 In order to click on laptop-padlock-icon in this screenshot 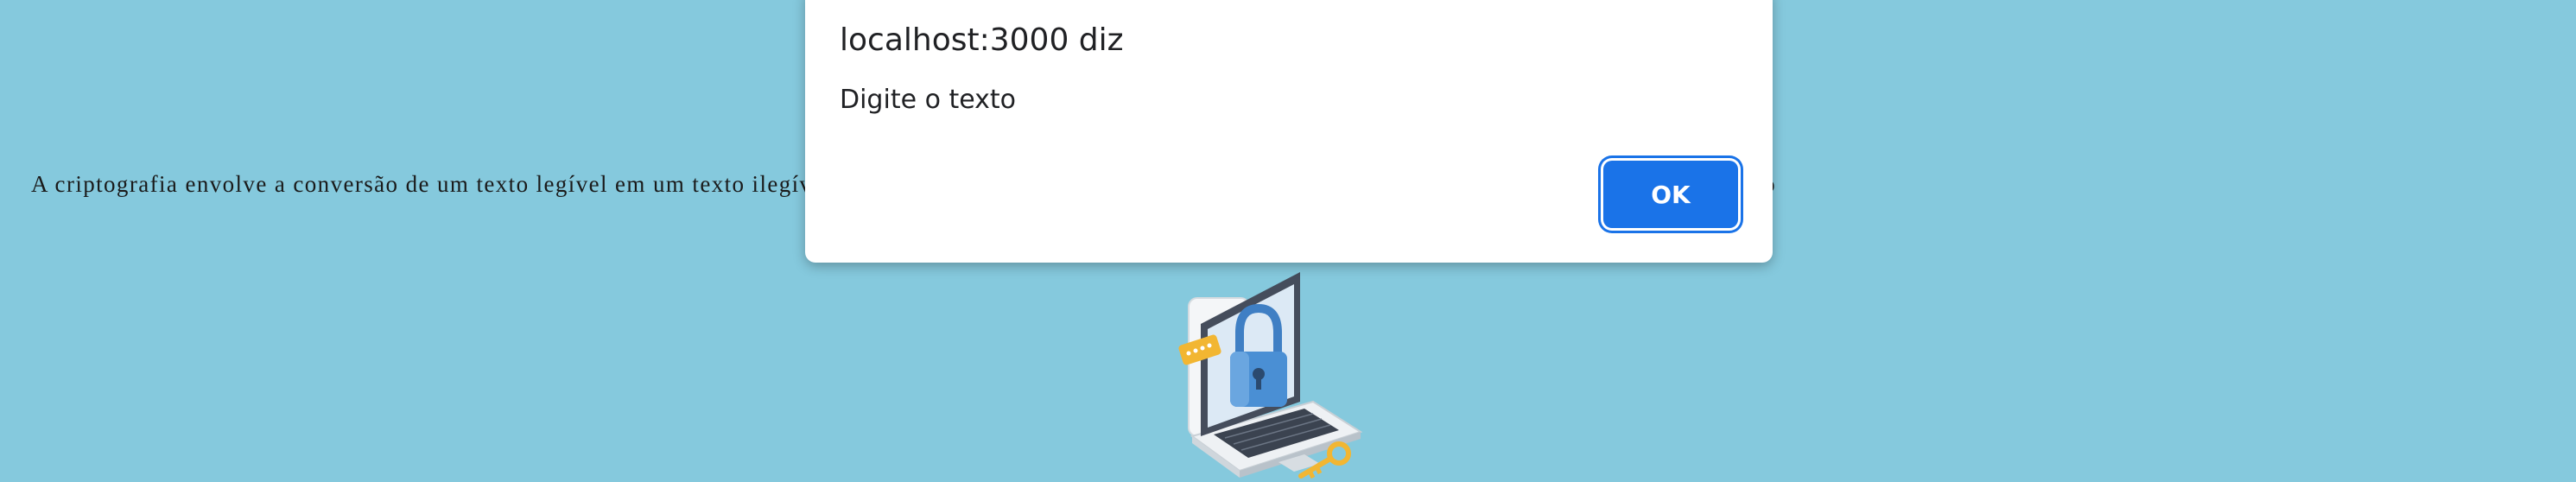, I will do `click(1270, 376)`.